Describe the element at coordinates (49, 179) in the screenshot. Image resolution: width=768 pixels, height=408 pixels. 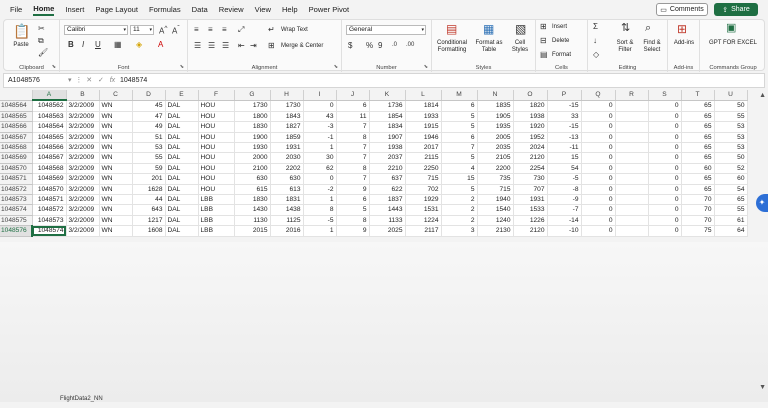
I see `cell: 1048569` at that location.